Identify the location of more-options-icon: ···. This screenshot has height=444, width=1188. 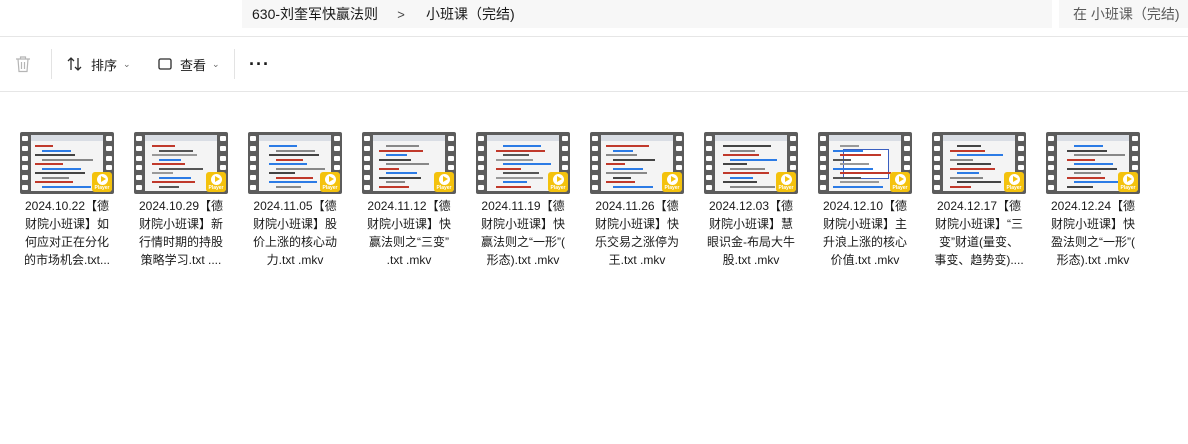
(259, 64).